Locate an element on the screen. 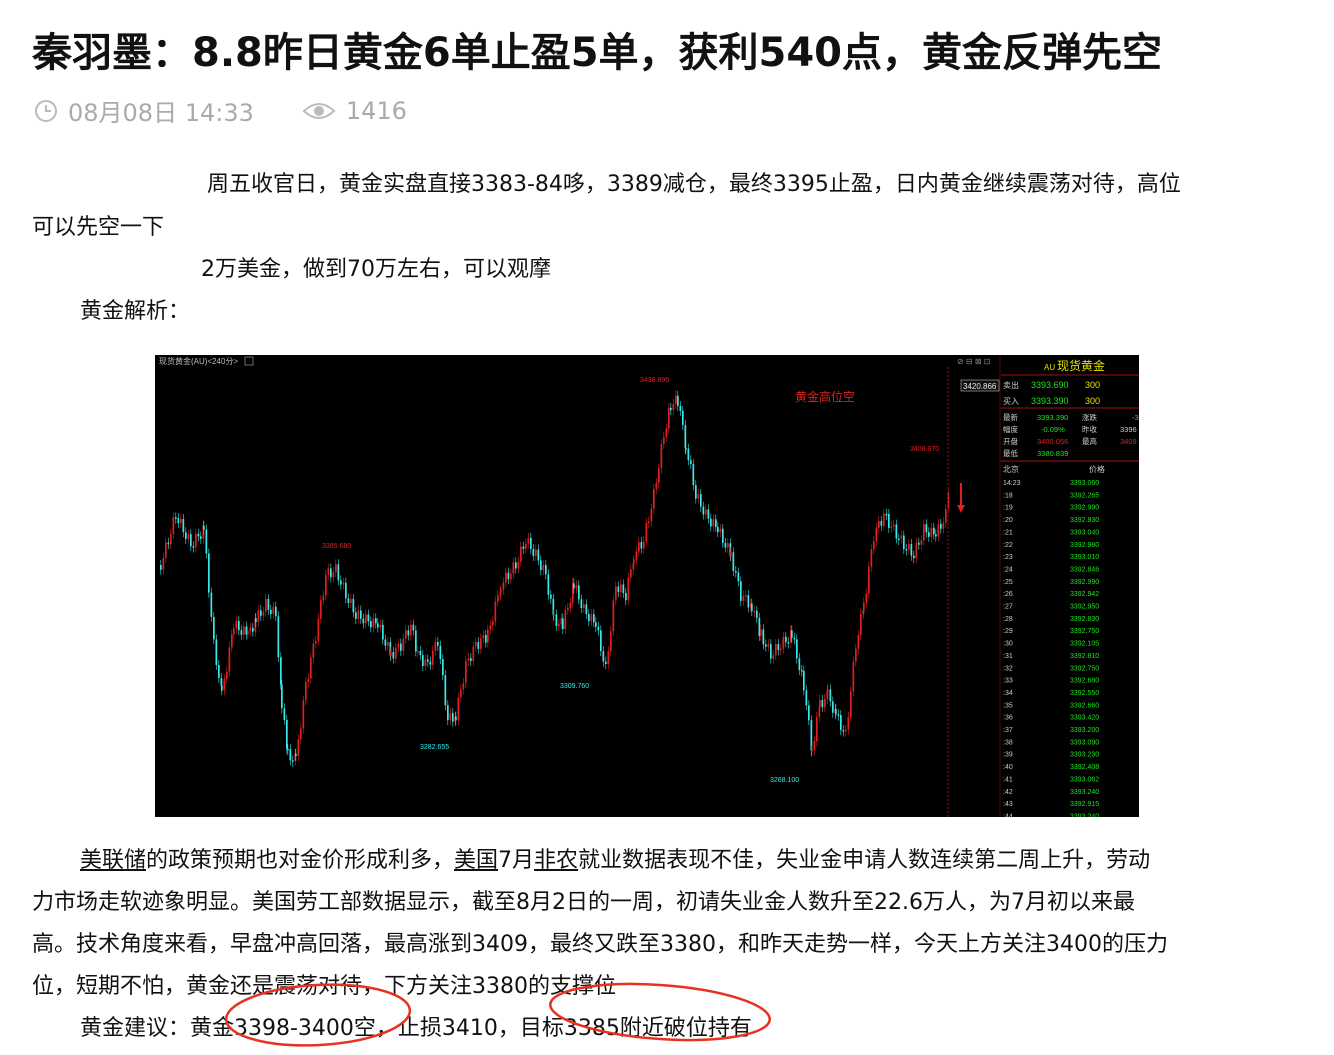  tick-time: :43 is located at coordinates (1008, 804).